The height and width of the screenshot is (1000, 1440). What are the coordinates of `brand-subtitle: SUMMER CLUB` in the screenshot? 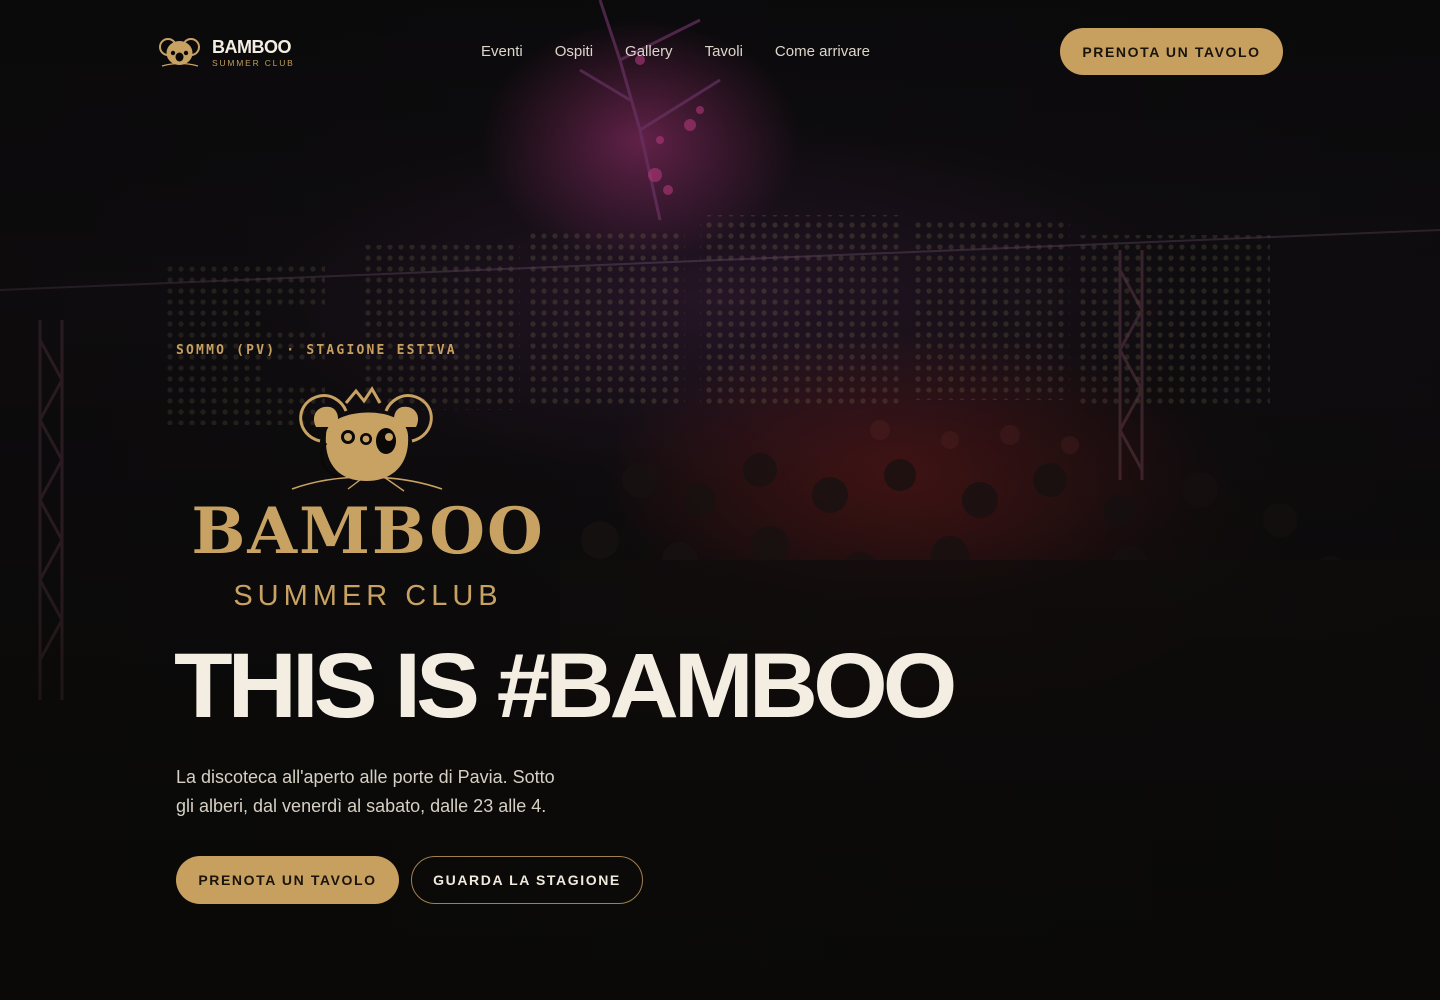 It's located at (253, 63).